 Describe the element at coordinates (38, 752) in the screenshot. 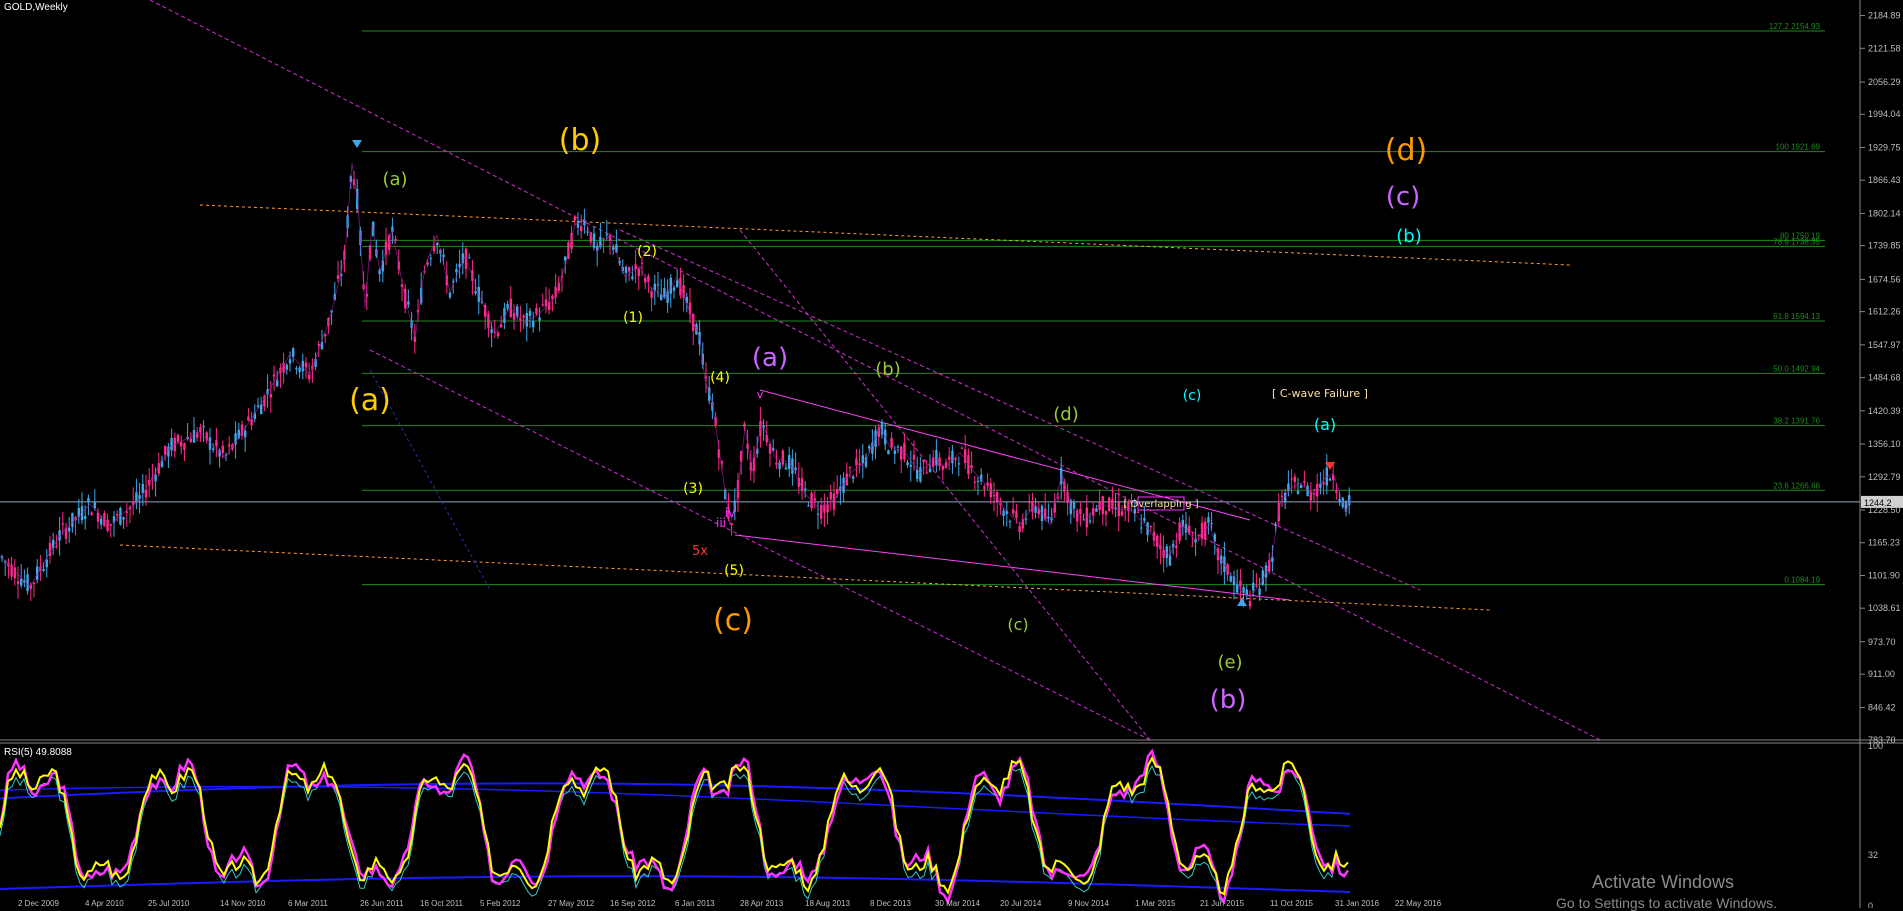

I see `rsi-label: RSI(5) 49.8088` at that location.